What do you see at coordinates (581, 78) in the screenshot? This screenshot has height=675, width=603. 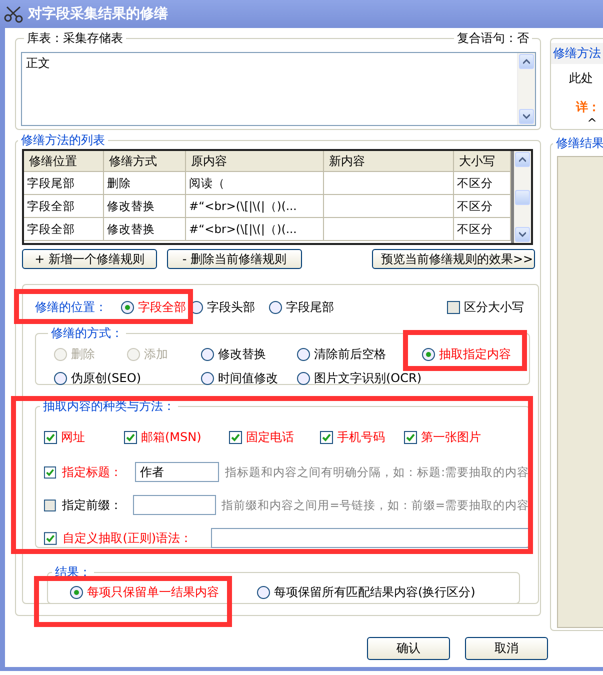 I see `info-text: 此处` at bounding box center [581, 78].